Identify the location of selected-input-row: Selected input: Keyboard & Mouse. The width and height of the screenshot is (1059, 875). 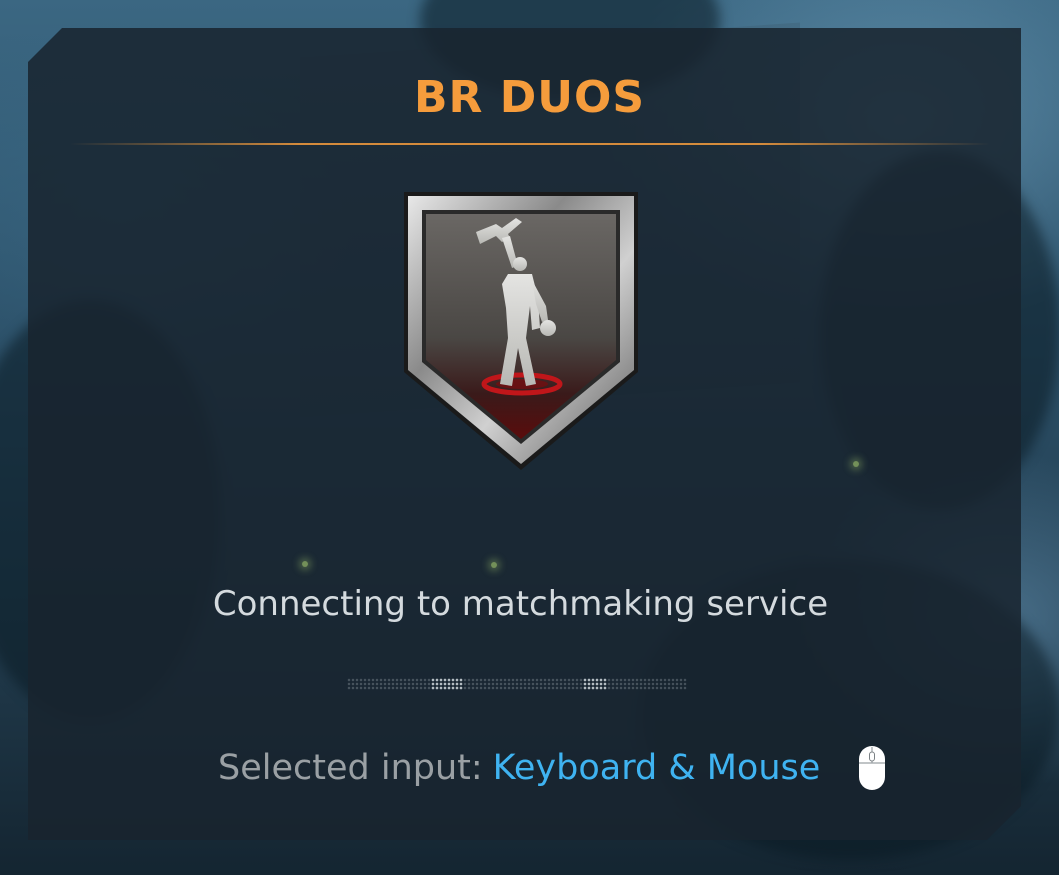
(552, 768).